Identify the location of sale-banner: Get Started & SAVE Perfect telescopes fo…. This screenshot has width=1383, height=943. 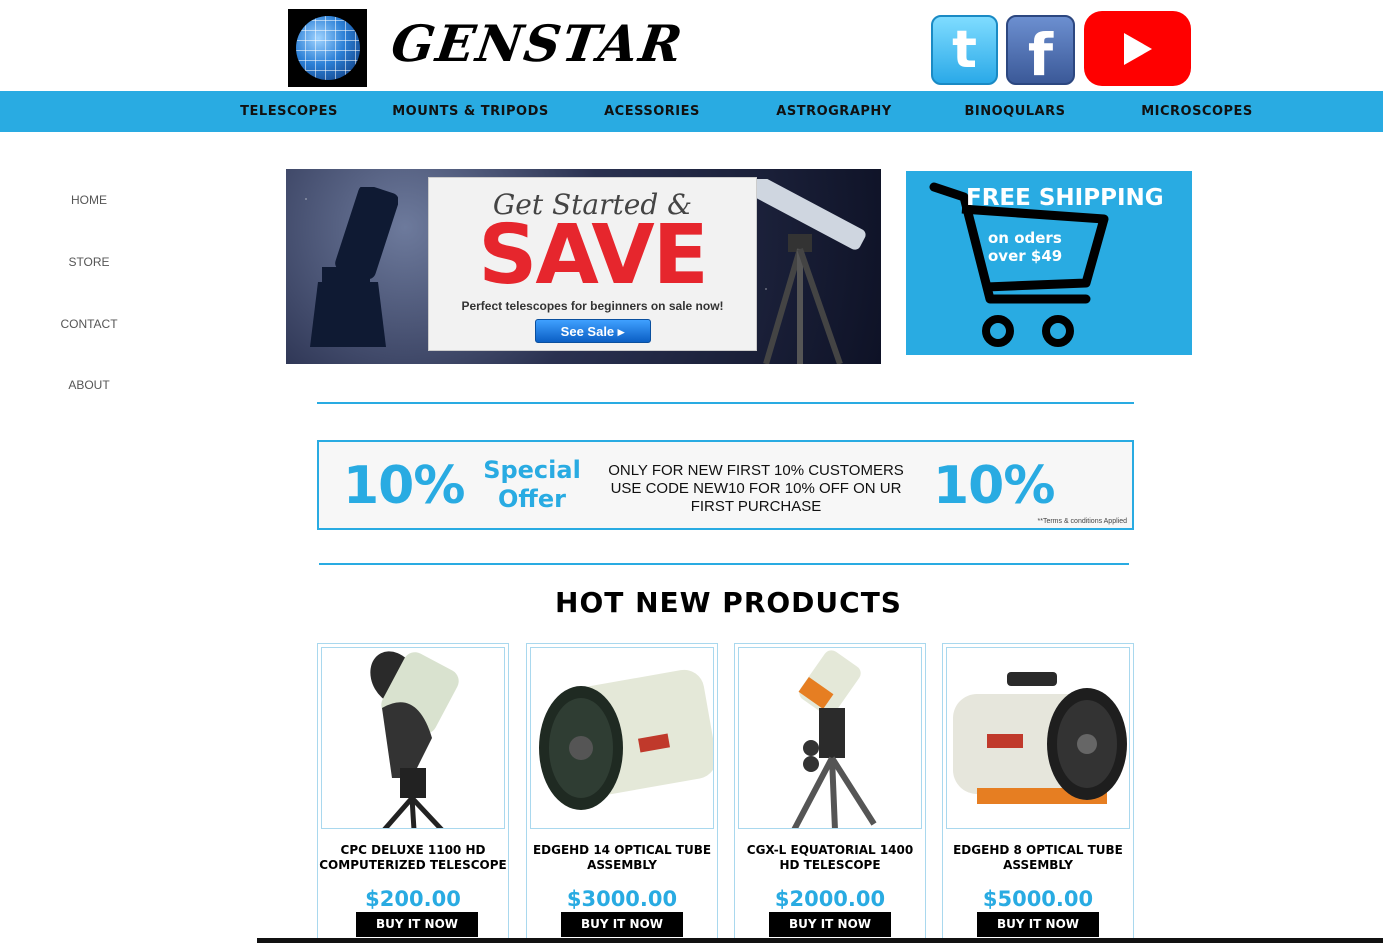
(583, 266).